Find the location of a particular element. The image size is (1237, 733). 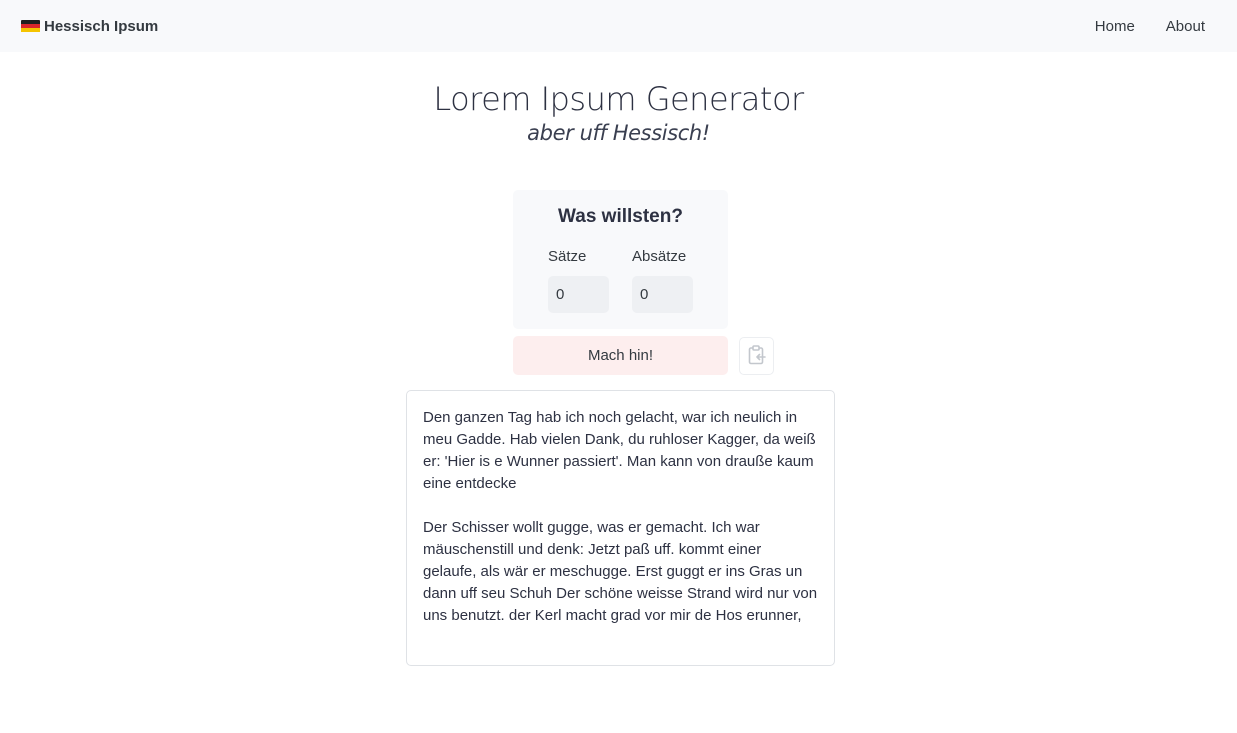

german-flag-icon is located at coordinates (30, 26).